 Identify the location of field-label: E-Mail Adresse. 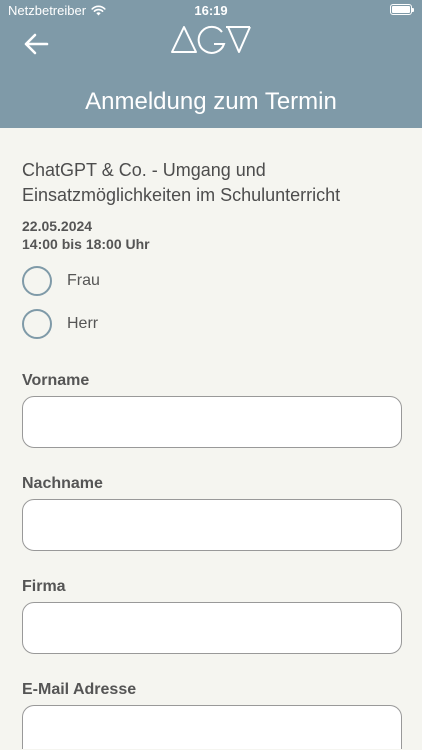
(79, 689).